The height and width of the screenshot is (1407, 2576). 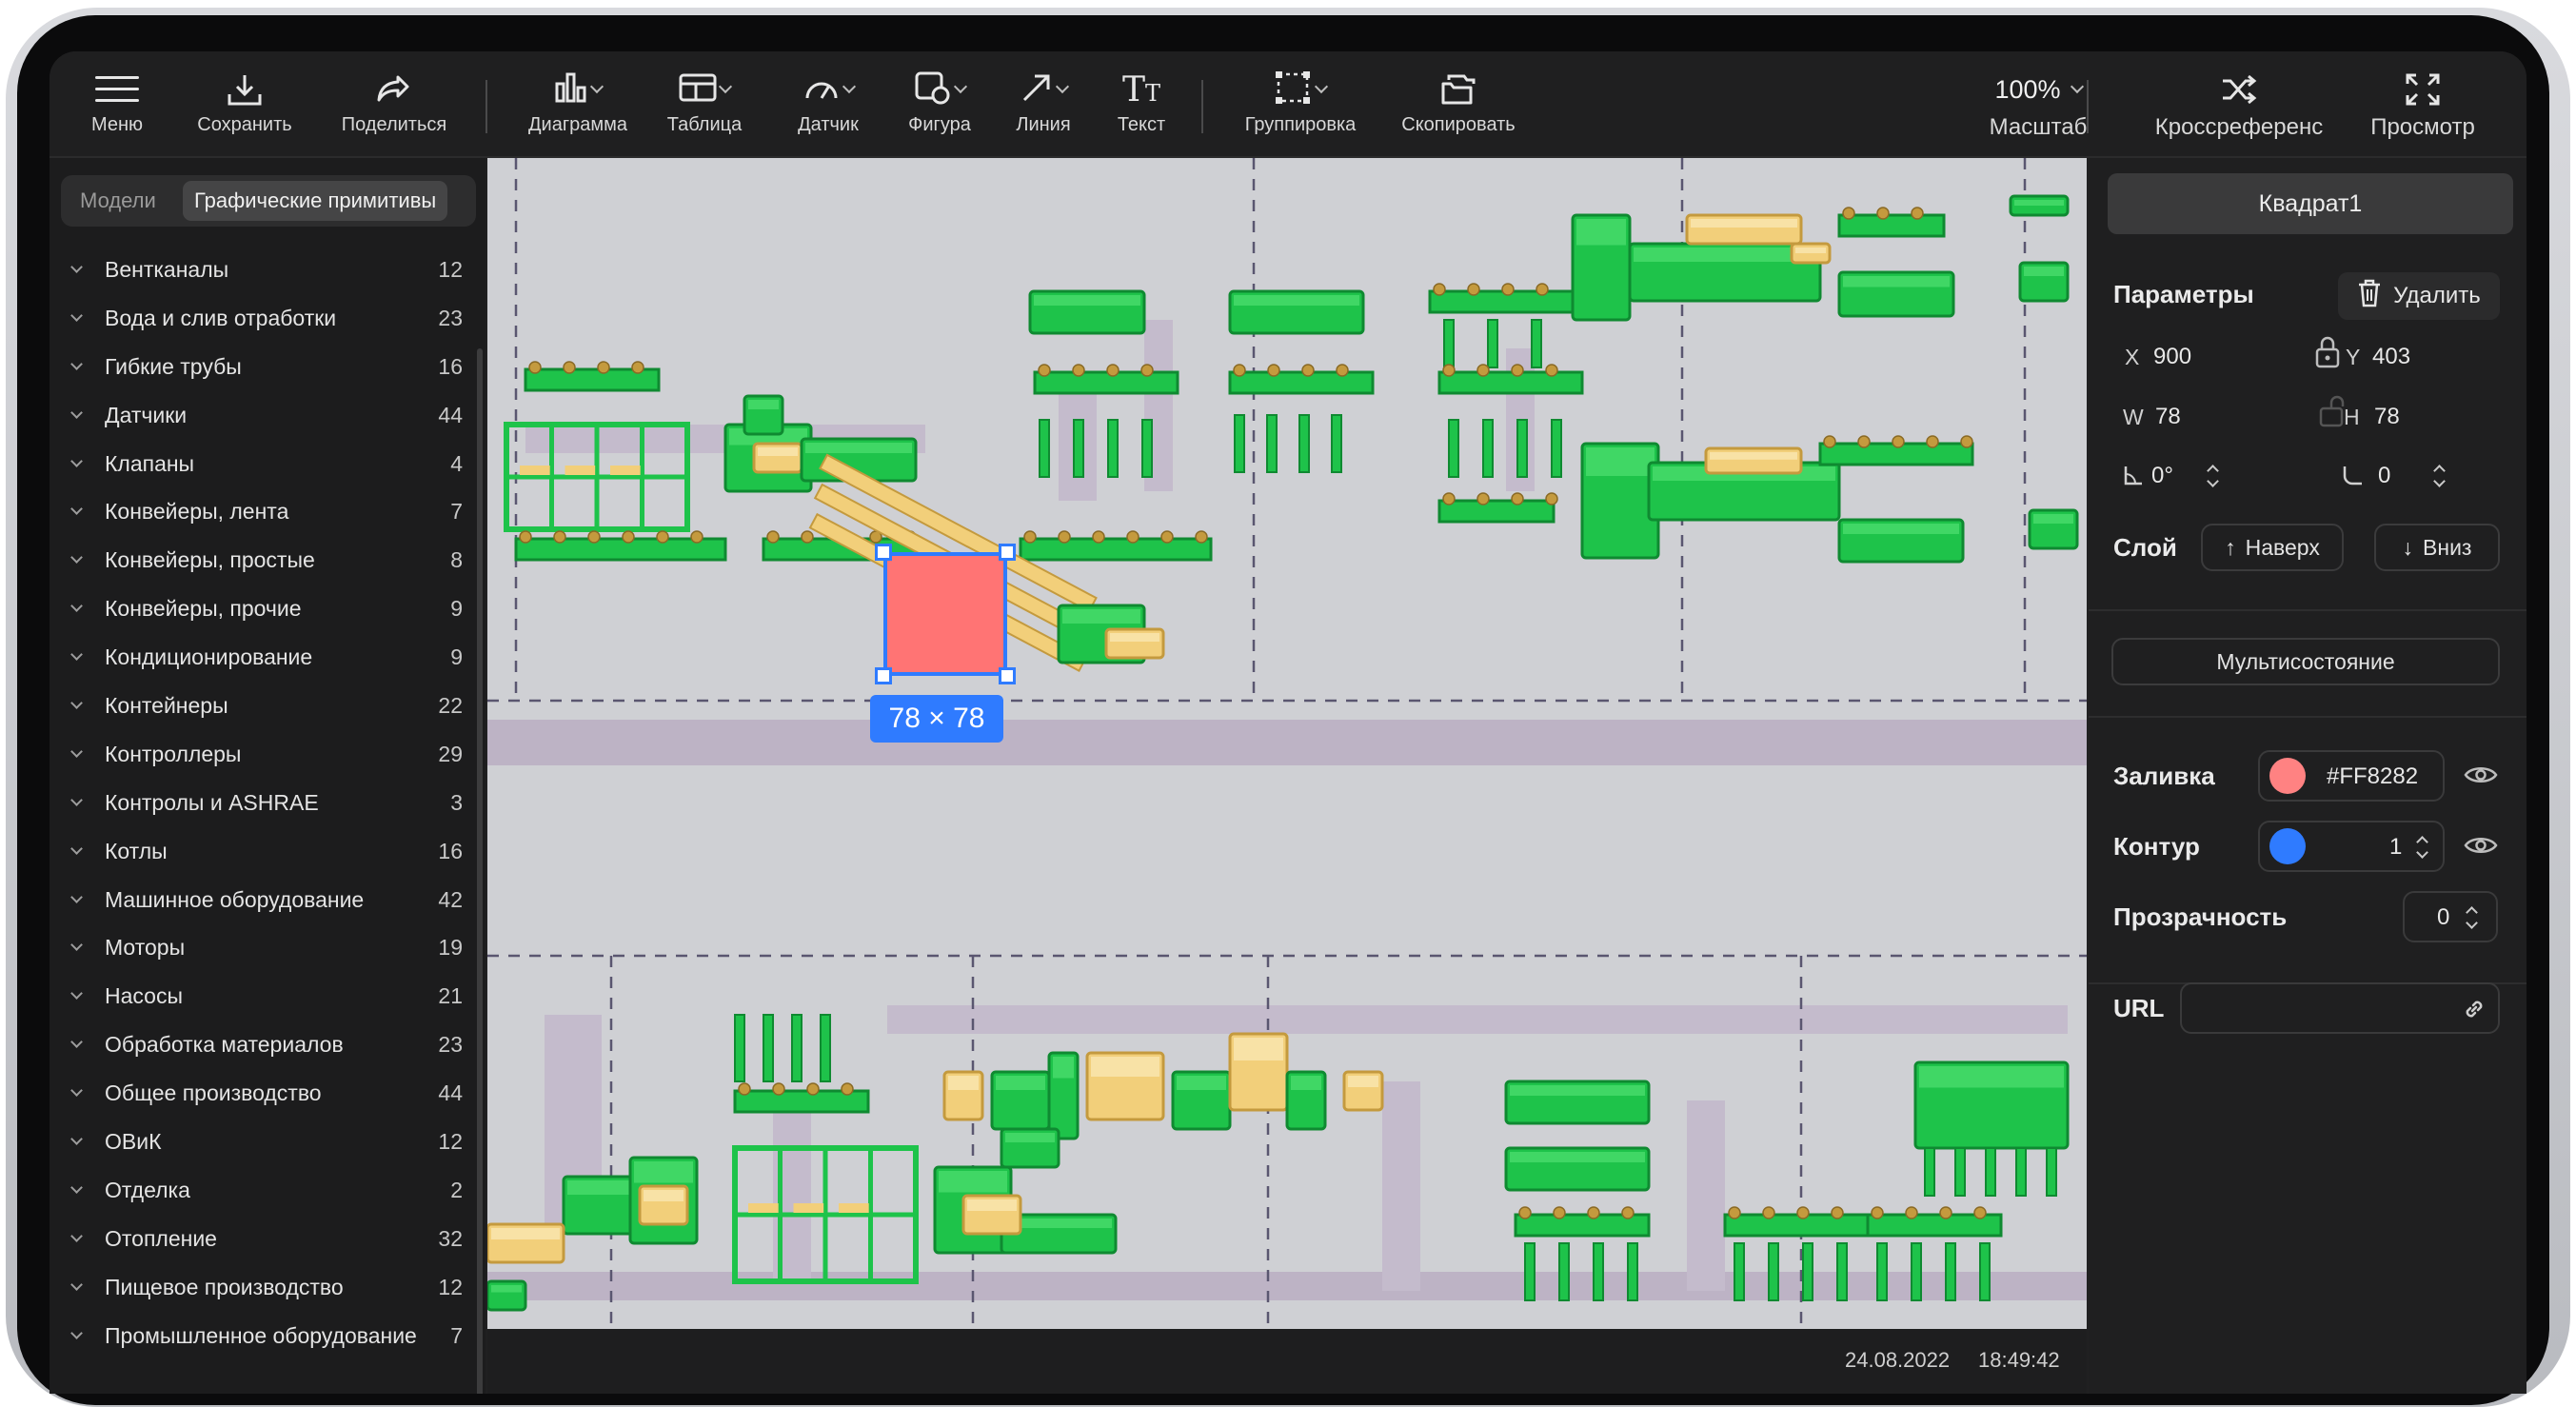 What do you see at coordinates (117, 107) in the screenshot?
I see `menu-button: Меню` at bounding box center [117, 107].